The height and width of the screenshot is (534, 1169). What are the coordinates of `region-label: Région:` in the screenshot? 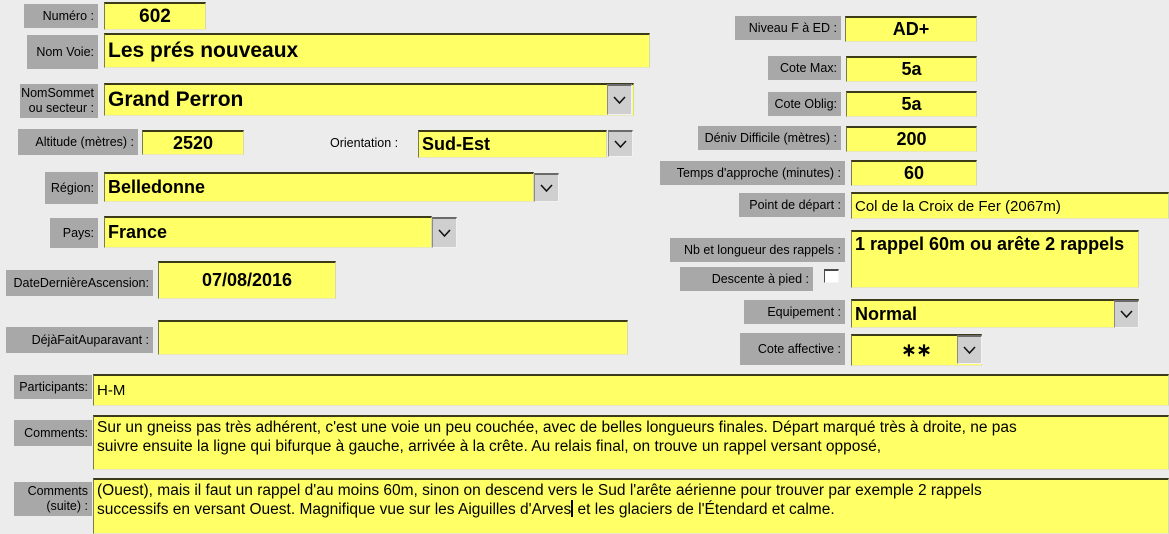 It's located at (71, 188).